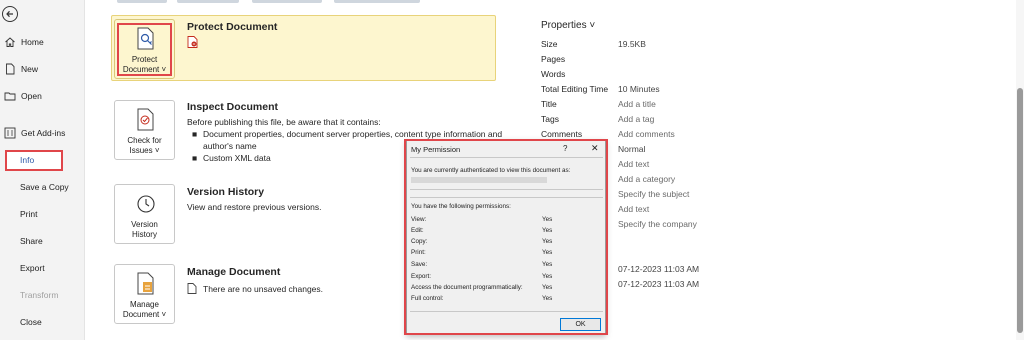 The image size is (1024, 340). I want to click on dialog-highlight-box, so click(506, 237).